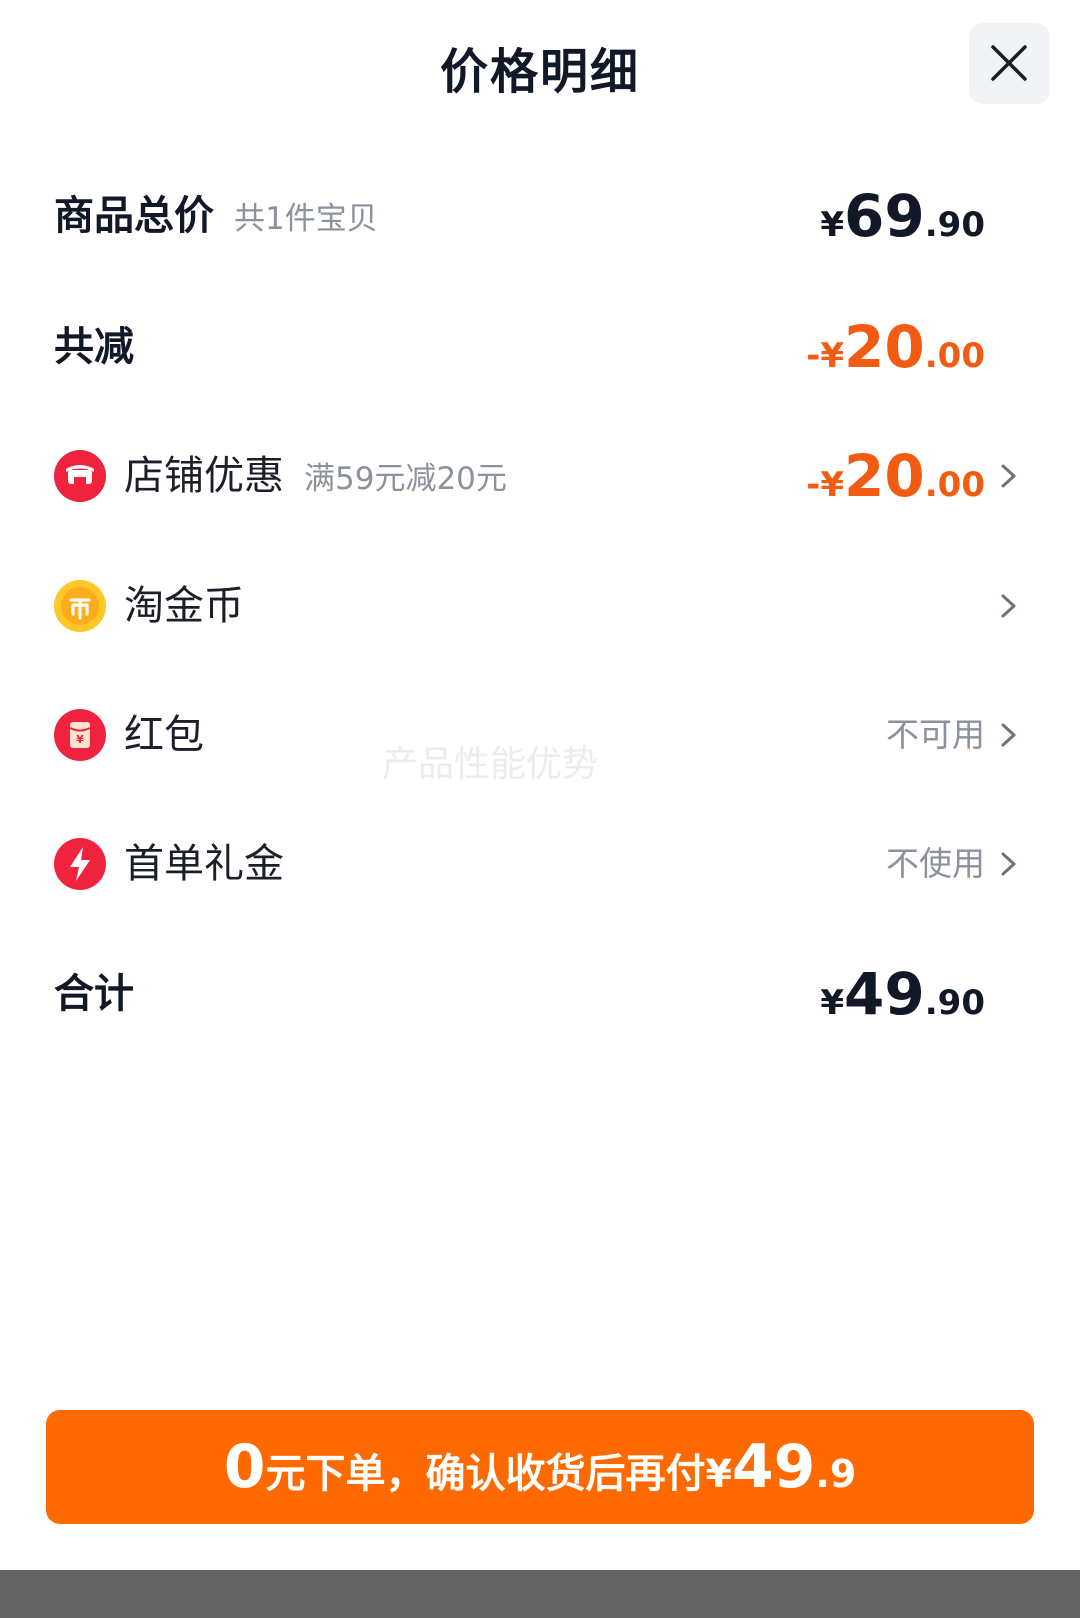 The image size is (1080, 1618). I want to click on row-first-order-gift: 首单礼金 不使用, so click(540, 864).